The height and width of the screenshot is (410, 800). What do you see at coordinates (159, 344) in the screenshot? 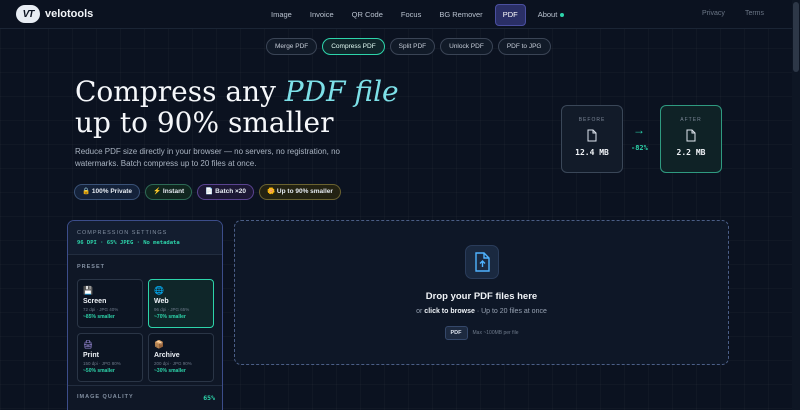
I see `box-icon: 📦` at bounding box center [159, 344].